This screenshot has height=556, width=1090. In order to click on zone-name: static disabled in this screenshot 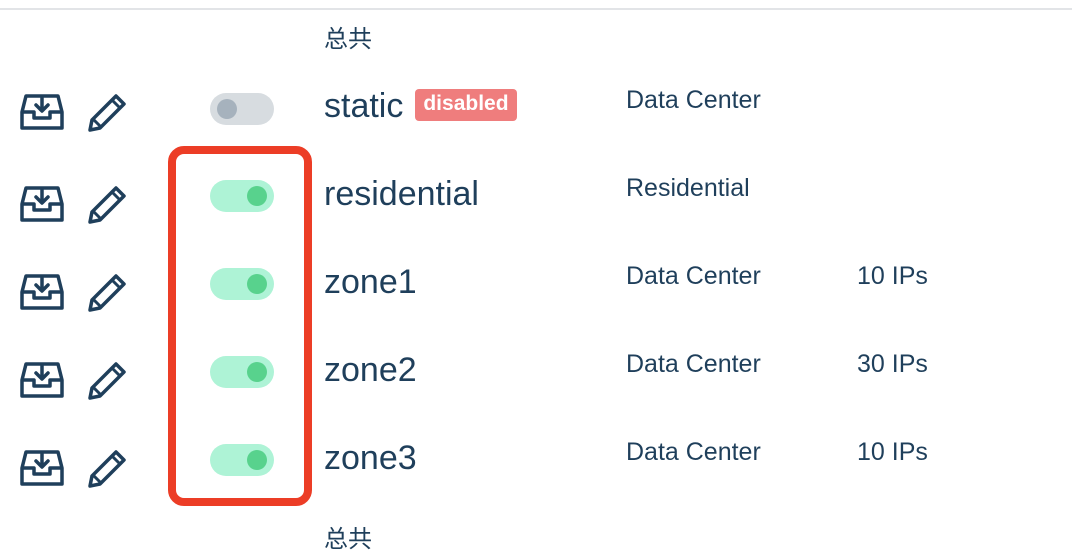, I will do `click(420, 106)`.